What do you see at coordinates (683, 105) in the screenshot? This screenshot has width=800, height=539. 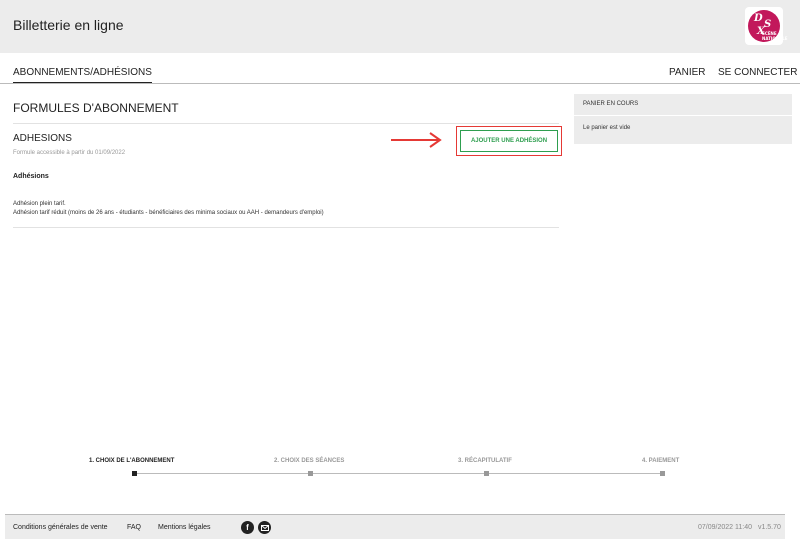 I see `cart-header: PANIER EN COURS` at bounding box center [683, 105].